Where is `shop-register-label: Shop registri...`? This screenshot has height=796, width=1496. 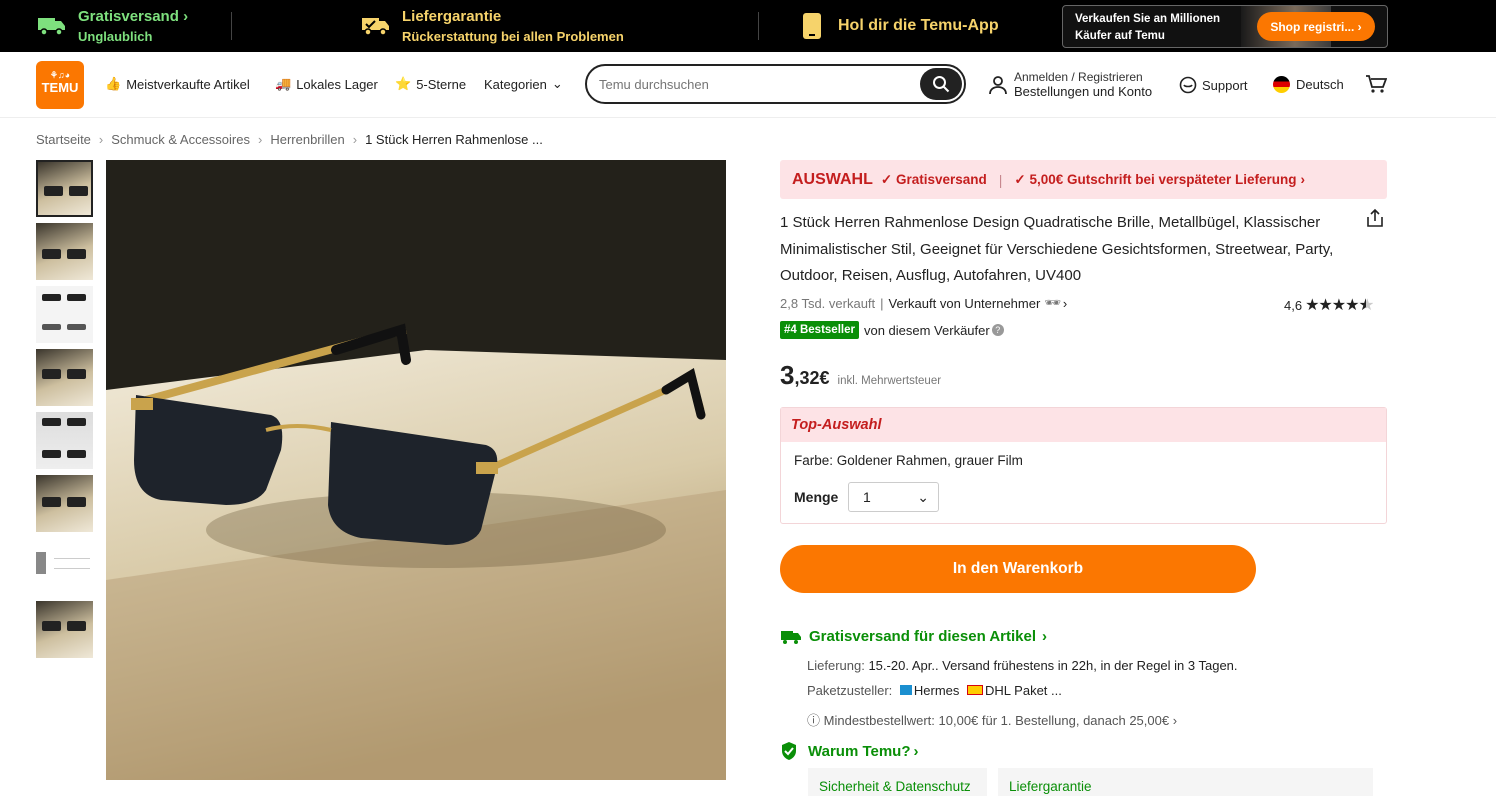 shop-register-label: Shop registri... is located at coordinates (1312, 26).